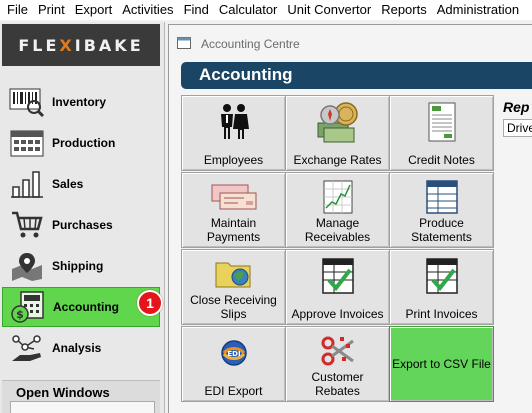 Image resolution: width=532 pixels, height=413 pixels. Describe the element at coordinates (337, 351) in the screenshot. I see `scissors-icon` at that location.